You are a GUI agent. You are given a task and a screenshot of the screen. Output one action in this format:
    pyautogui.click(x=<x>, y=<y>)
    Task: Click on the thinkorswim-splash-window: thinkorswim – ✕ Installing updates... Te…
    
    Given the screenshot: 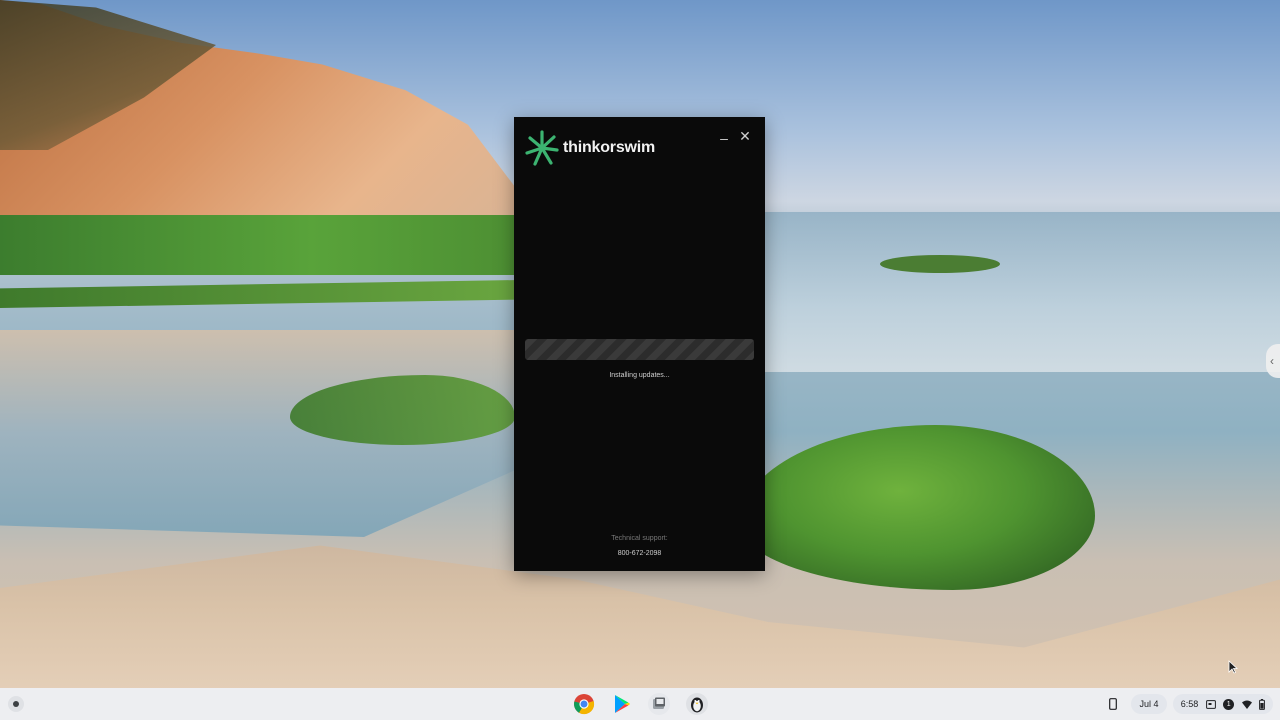 What is the action you would take?
    pyautogui.click(x=639, y=344)
    